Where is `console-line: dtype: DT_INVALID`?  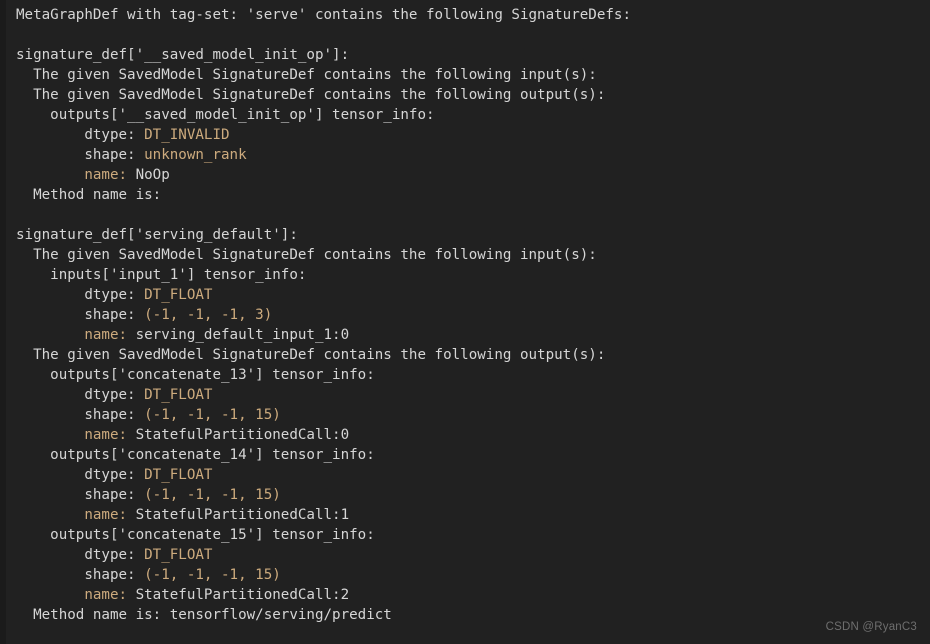 console-line: dtype: DT_INVALID is located at coordinates (473, 135).